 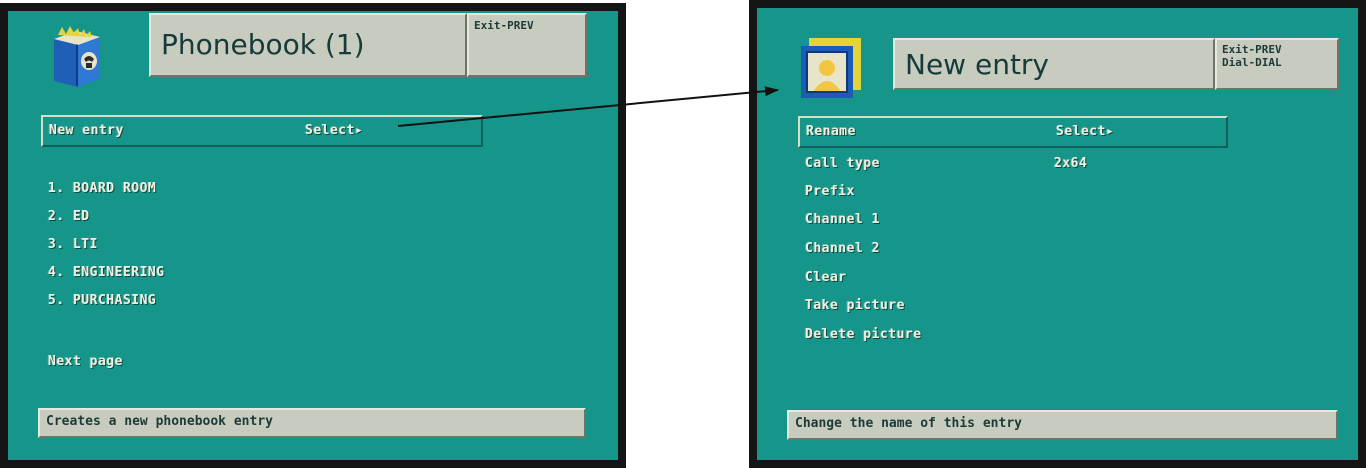 I want to click on call-type-value: 2x64, so click(x=1071, y=163).